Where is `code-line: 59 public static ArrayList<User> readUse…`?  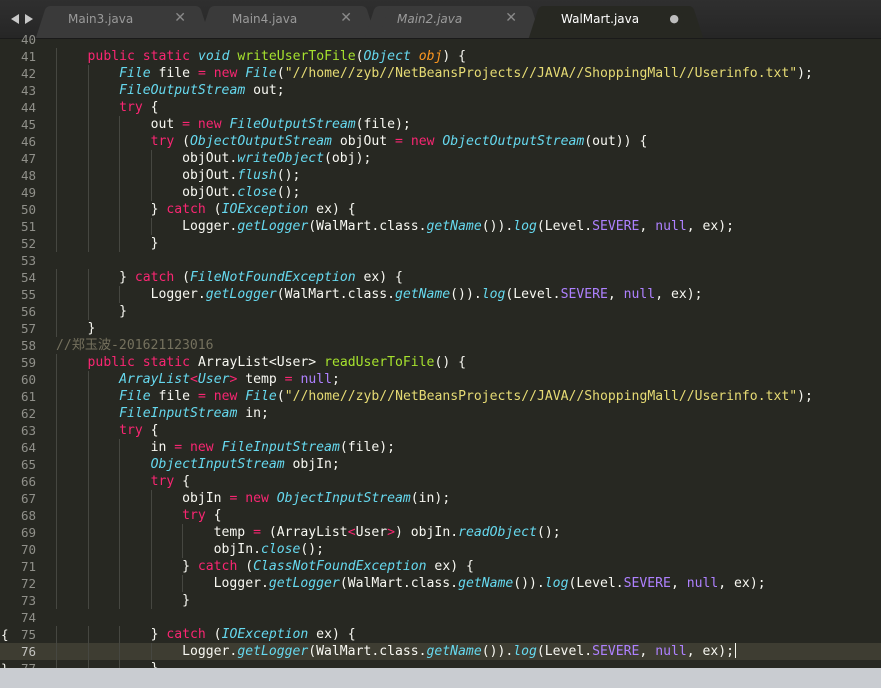
code-line: 59 public static ArrayList<User> readUse… is located at coordinates (440, 362).